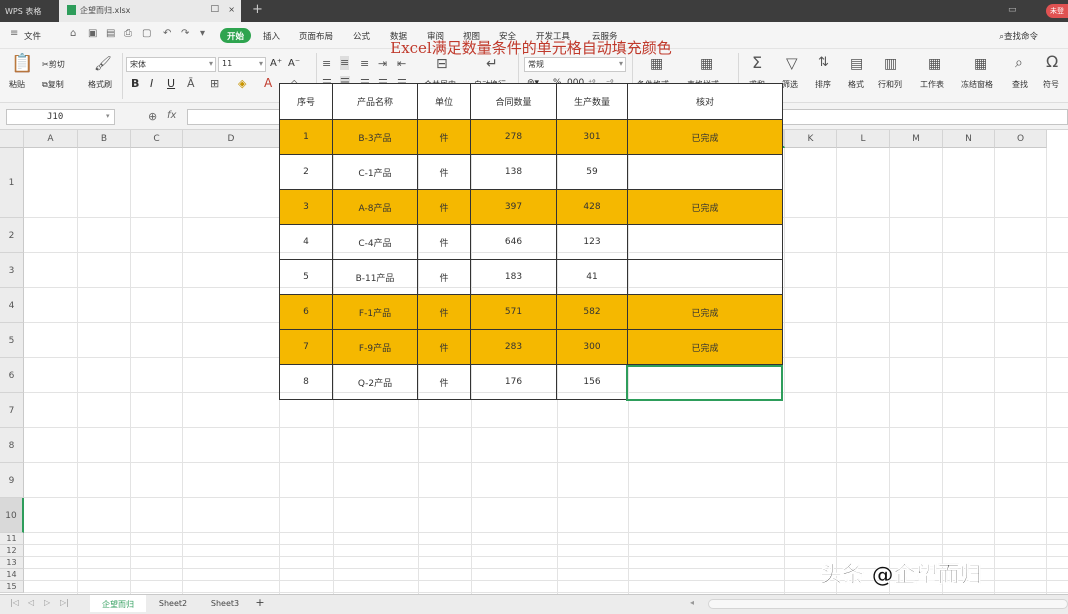 The width and height of the screenshot is (1068, 614). I want to click on save-icon: ▣, so click(92, 33).